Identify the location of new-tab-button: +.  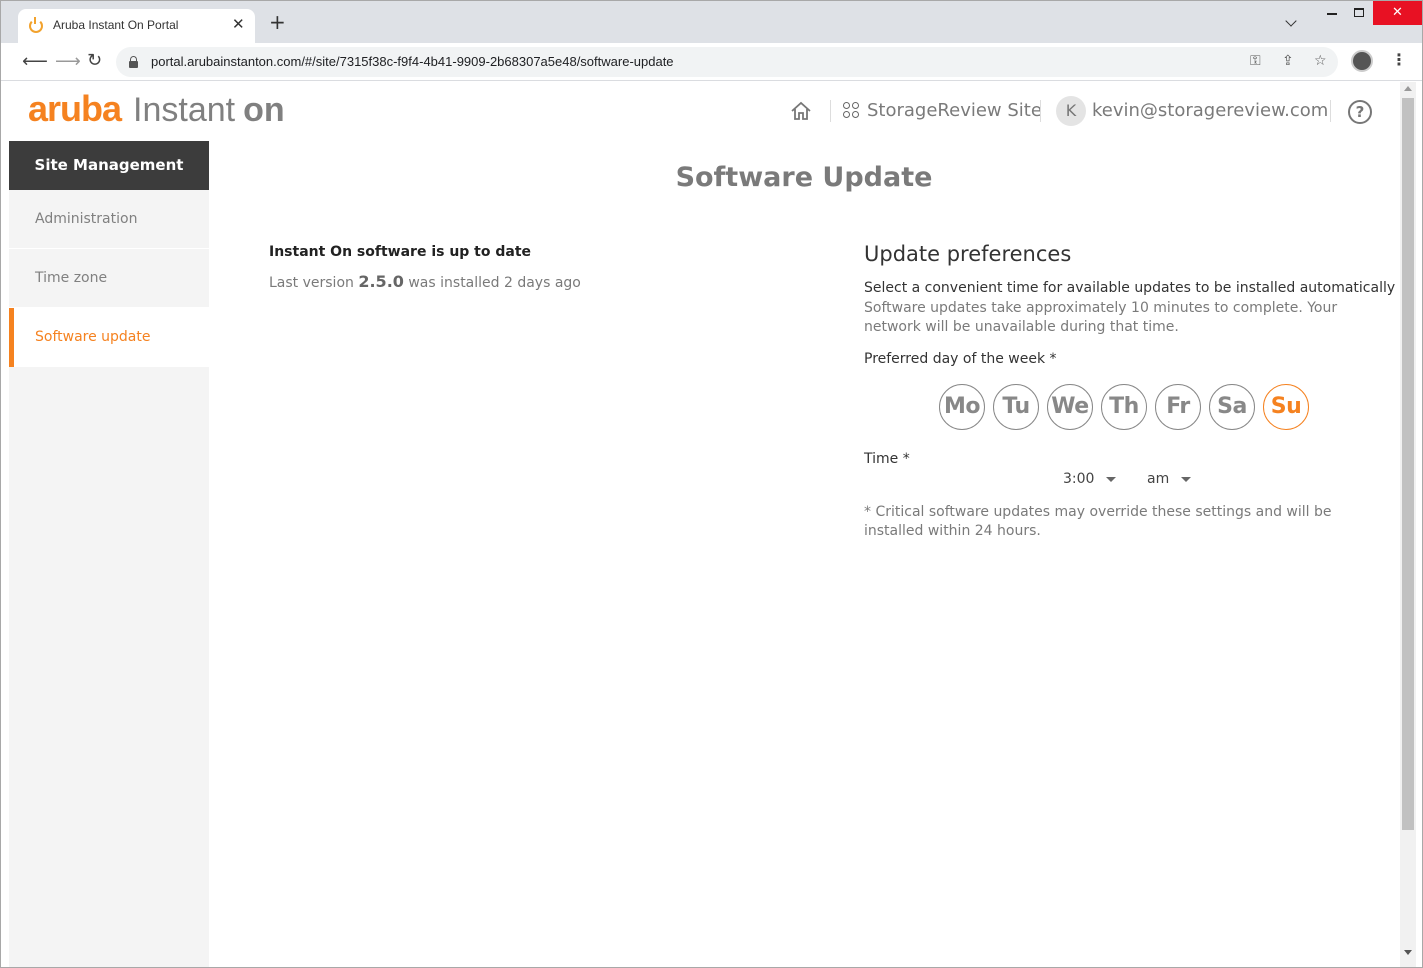
(277, 22).